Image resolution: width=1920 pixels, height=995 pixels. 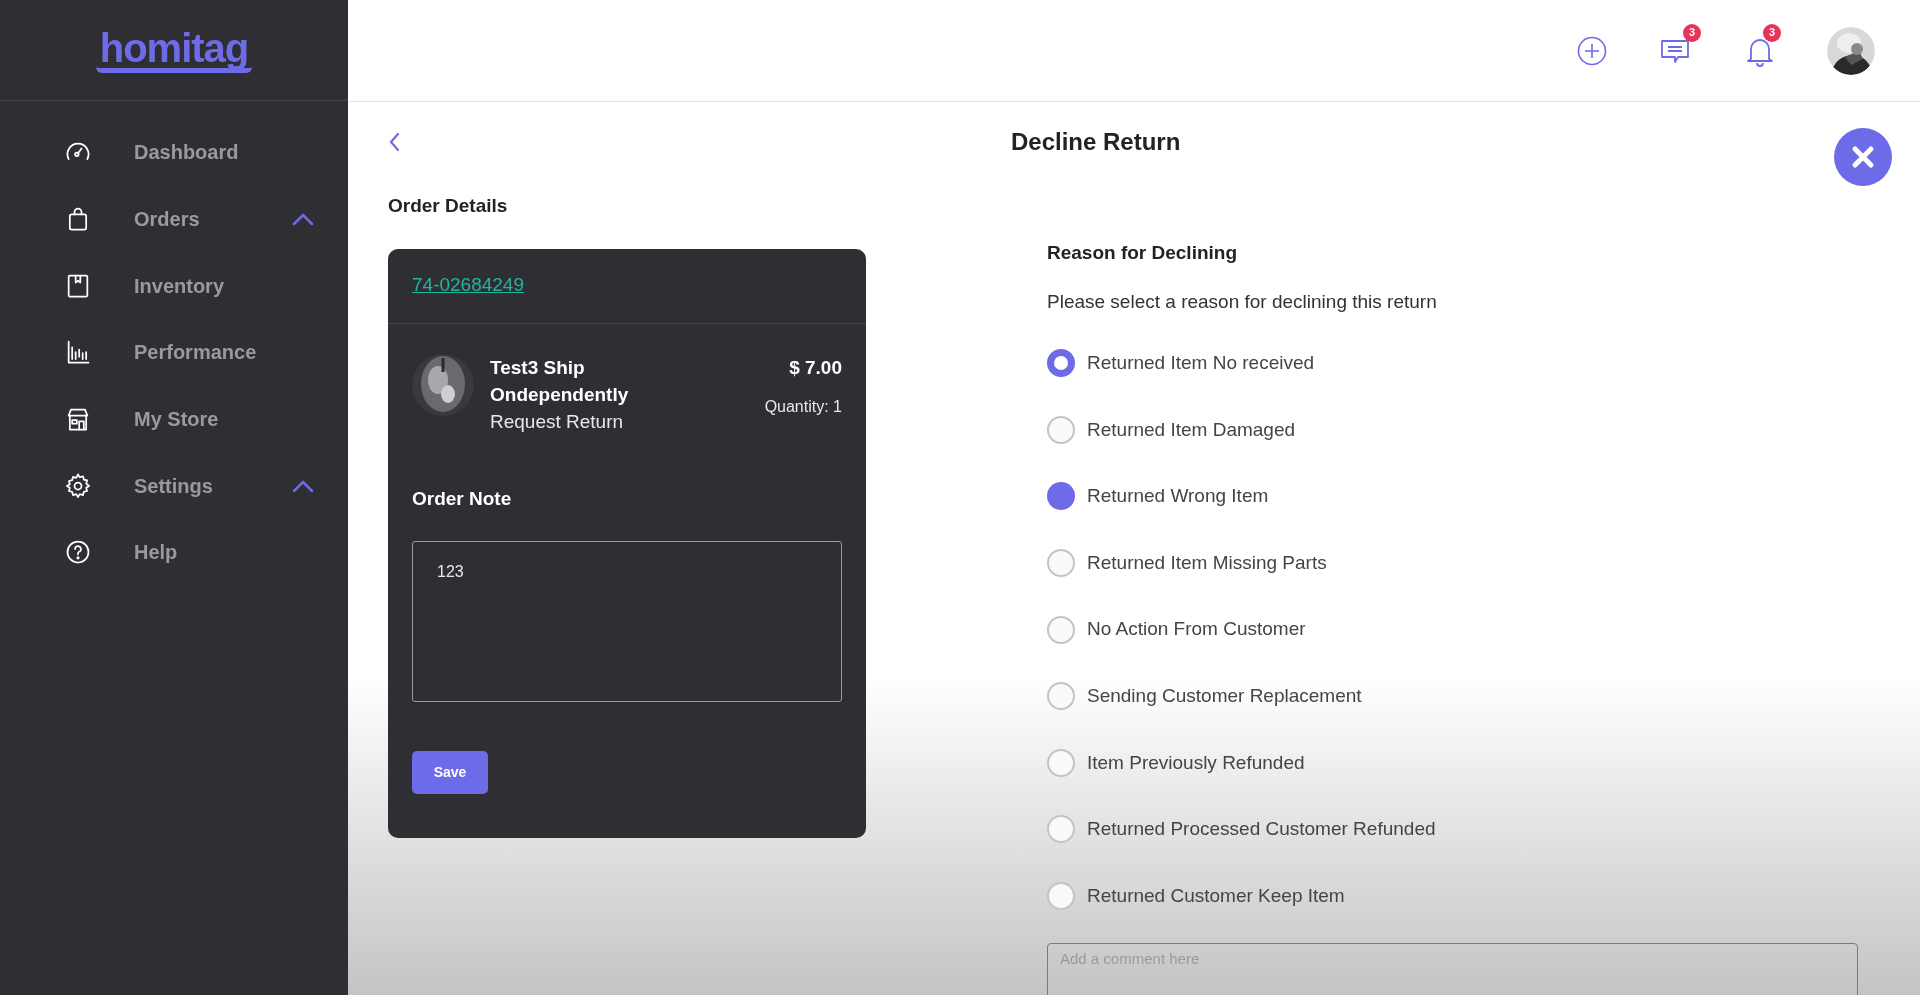 I want to click on order-note-title: Order Note, so click(x=462, y=498).